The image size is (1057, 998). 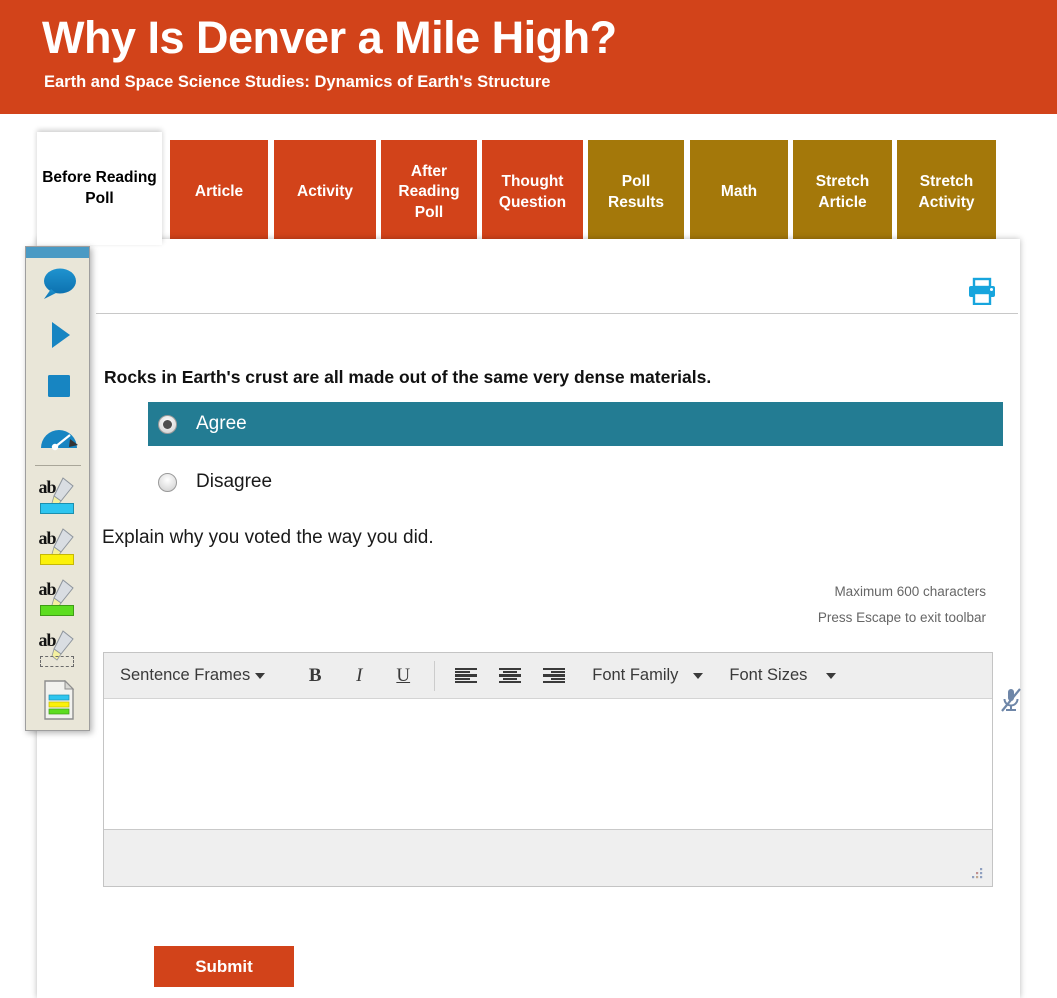 What do you see at coordinates (635, 675) in the screenshot?
I see `font-family-label: Font Family` at bounding box center [635, 675].